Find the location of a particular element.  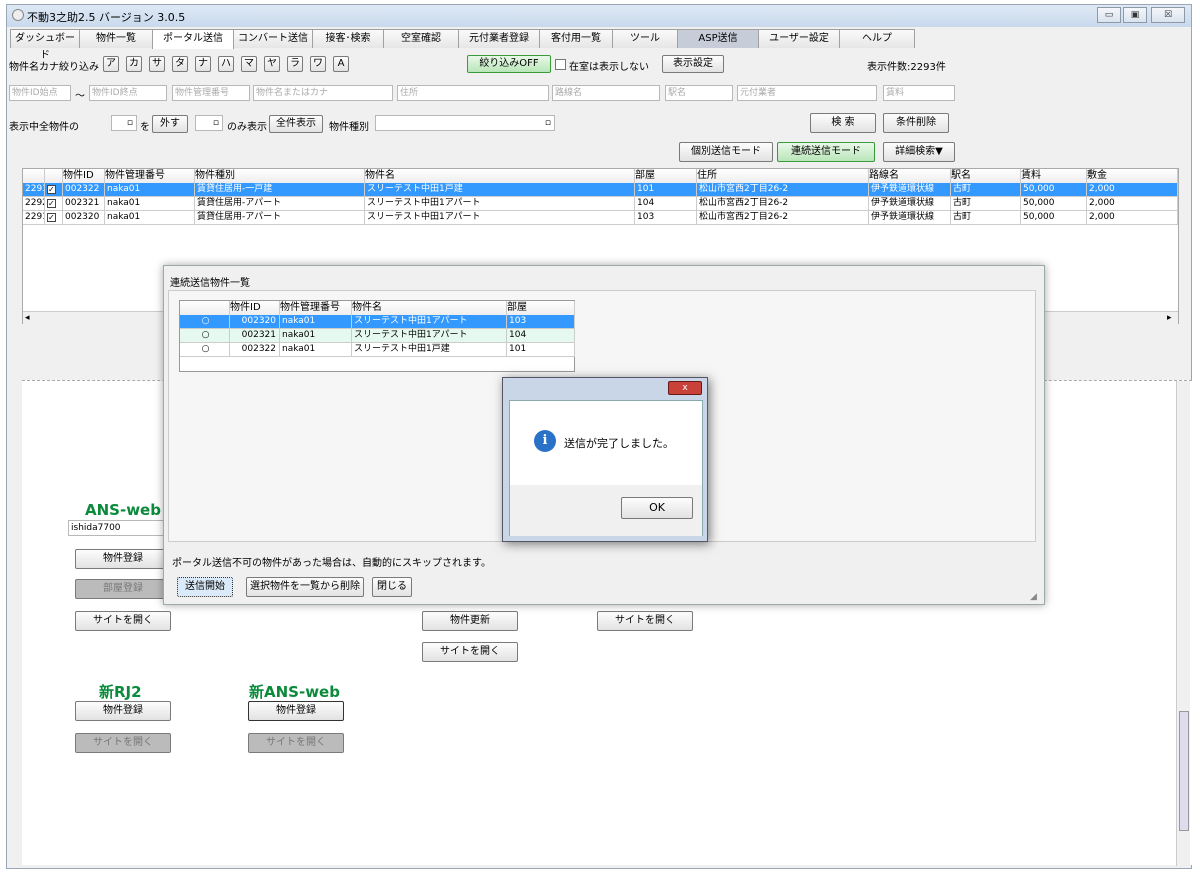

grid-header-cell: 物件種別 is located at coordinates (280, 176).